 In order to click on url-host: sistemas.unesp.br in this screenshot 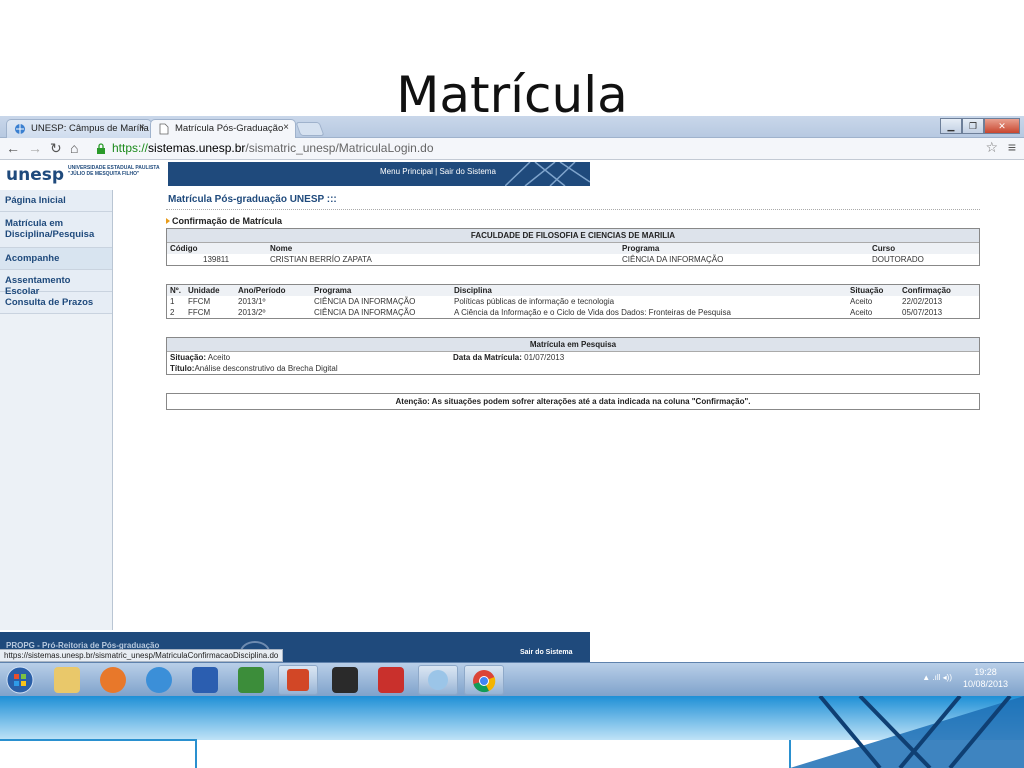, I will do `click(197, 148)`.